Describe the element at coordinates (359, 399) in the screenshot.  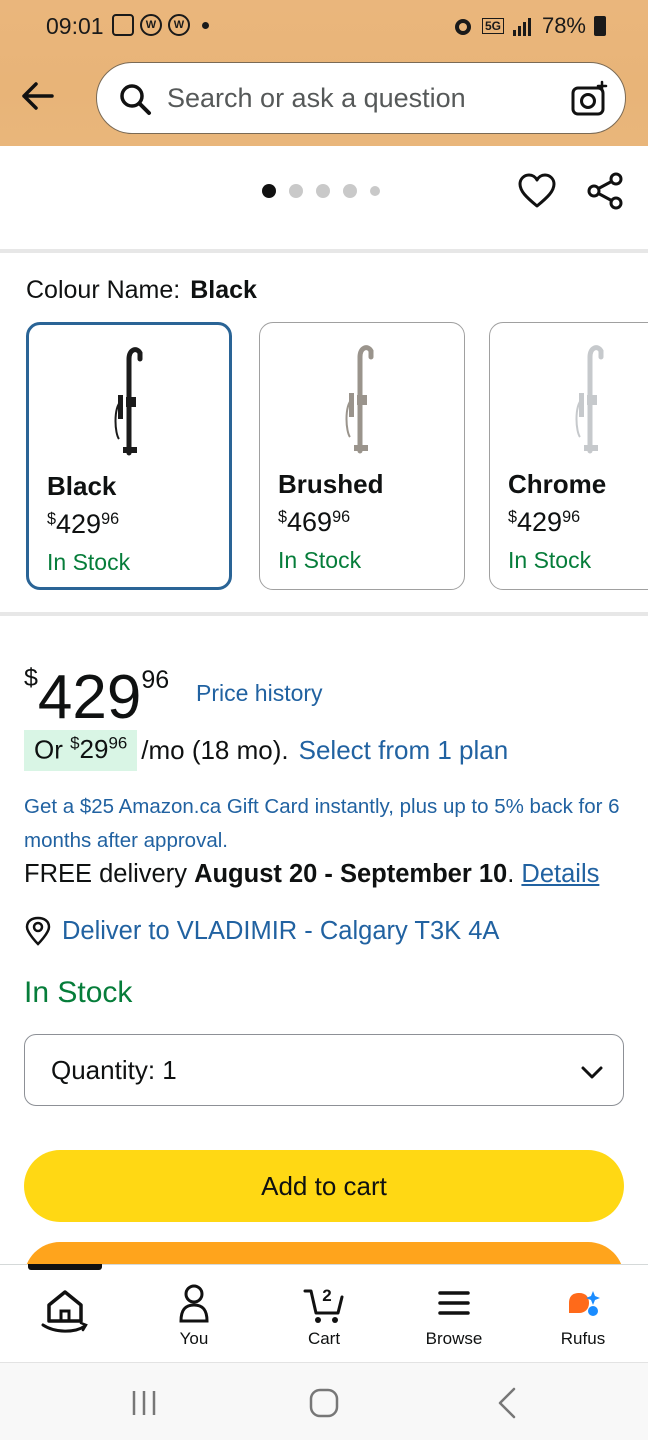
I see `faucet-brushed-image` at that location.